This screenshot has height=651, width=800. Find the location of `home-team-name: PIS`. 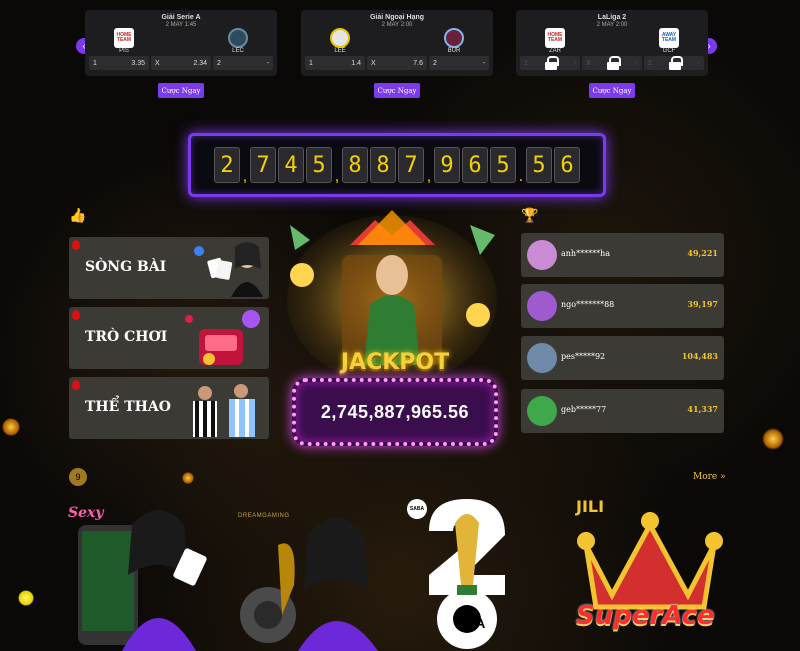

home-team-name: PIS is located at coordinates (124, 51).